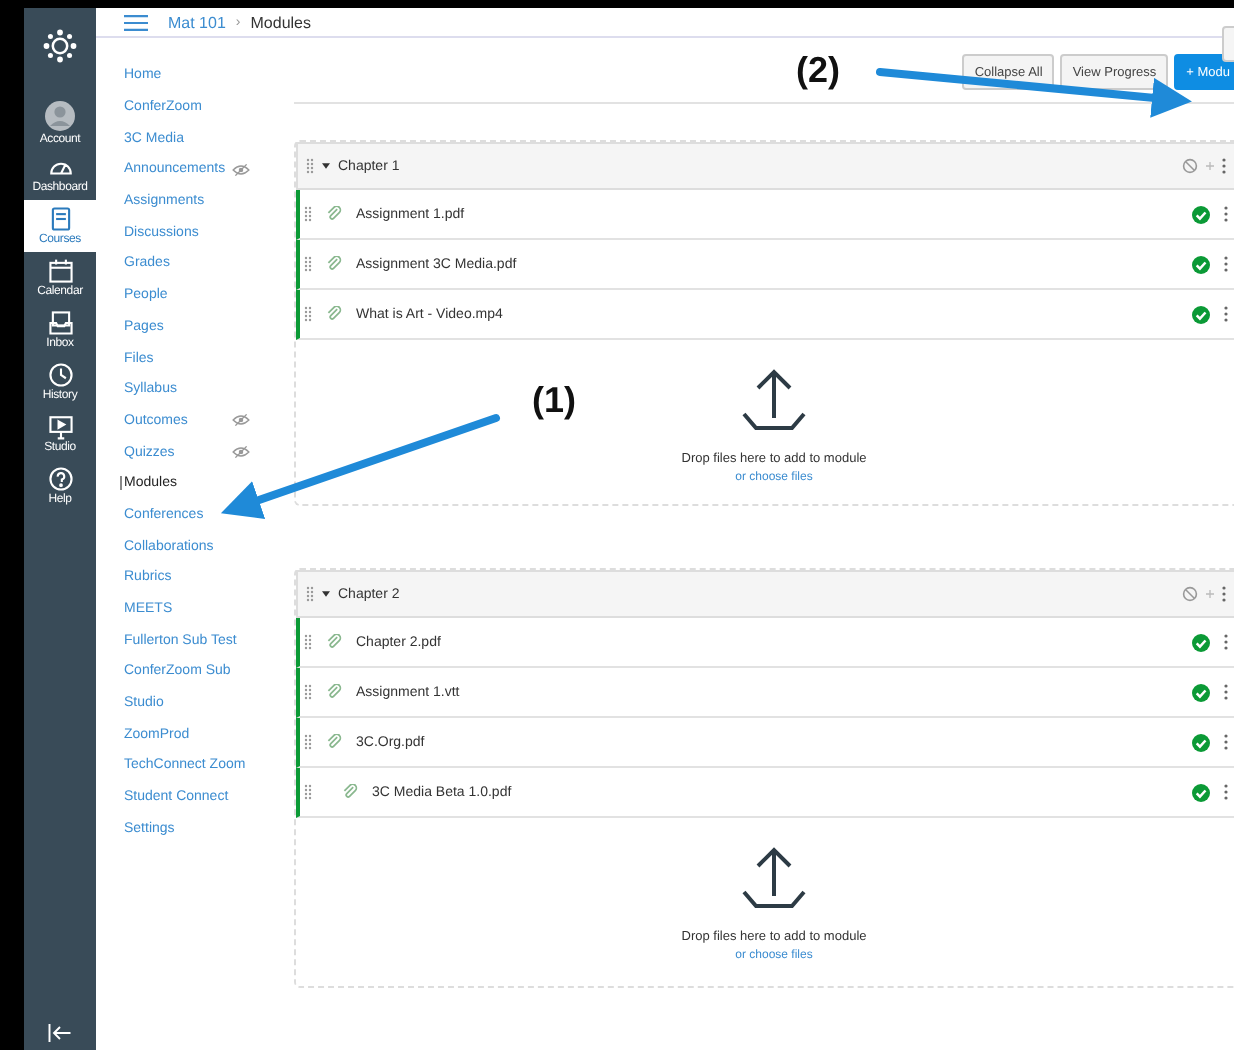 This screenshot has width=1234, height=1050. Describe the element at coordinates (60, 427) in the screenshot. I see `monitor-icon` at that location.